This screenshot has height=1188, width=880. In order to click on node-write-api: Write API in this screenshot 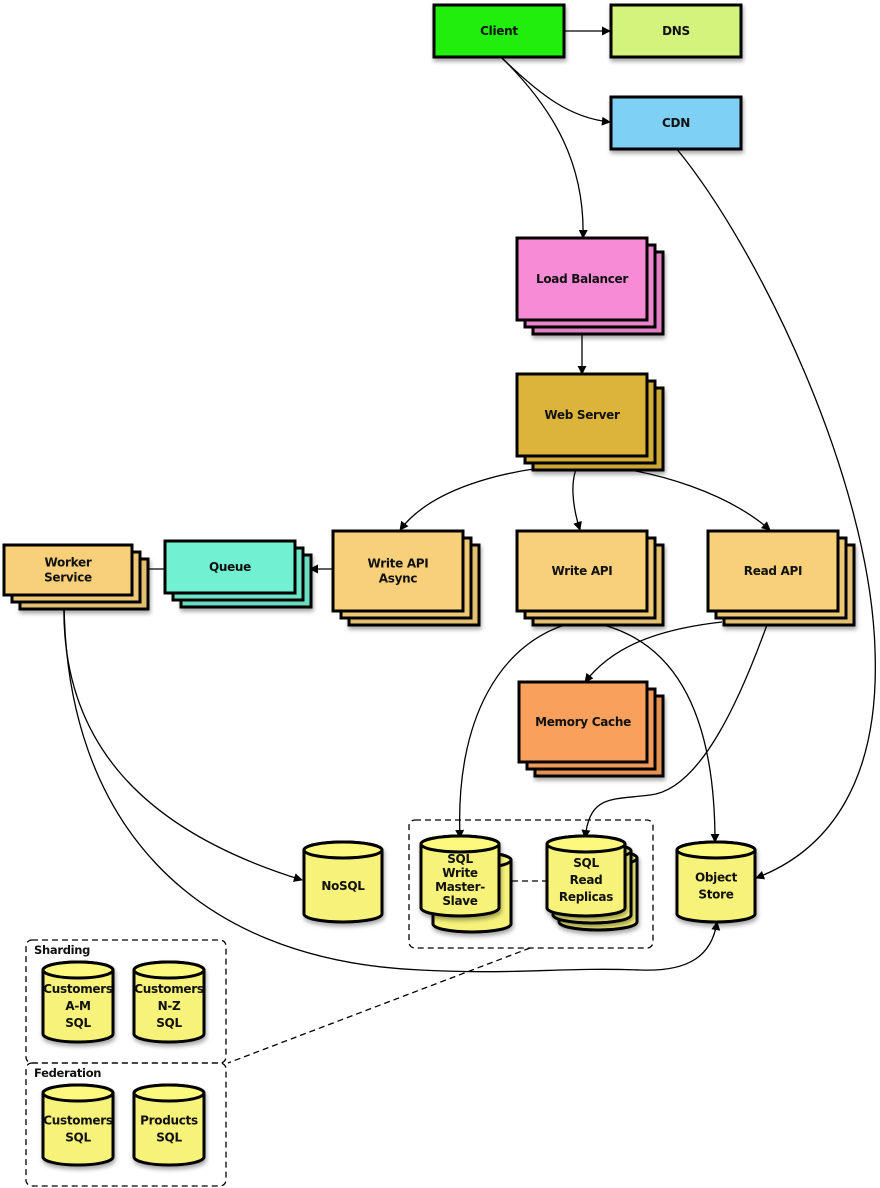, I will do `click(590, 578)`.